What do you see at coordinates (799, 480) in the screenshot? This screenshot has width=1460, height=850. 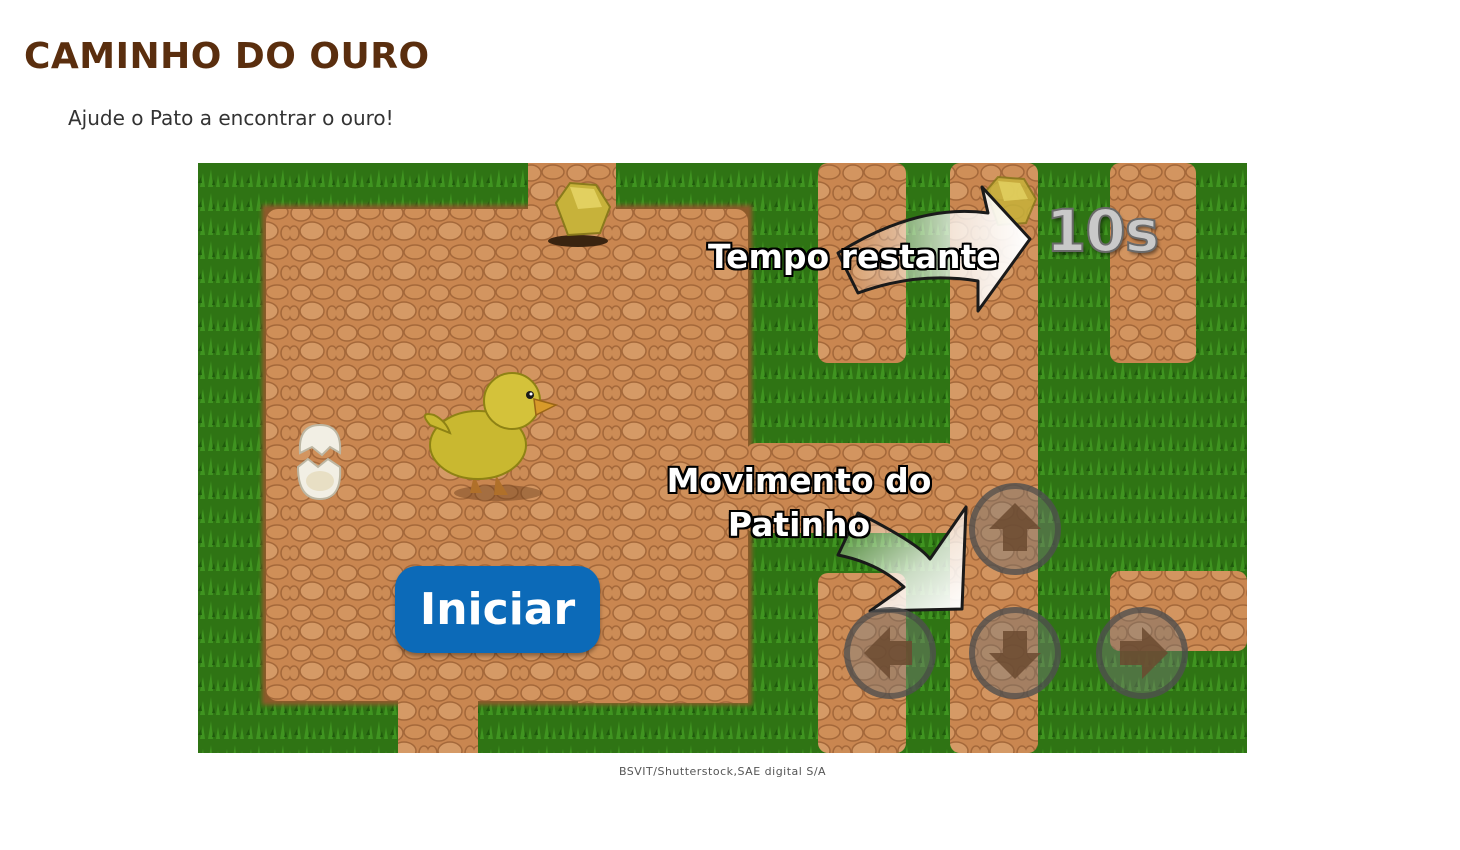 I see `callout-movement-line1: Movimento do` at bounding box center [799, 480].